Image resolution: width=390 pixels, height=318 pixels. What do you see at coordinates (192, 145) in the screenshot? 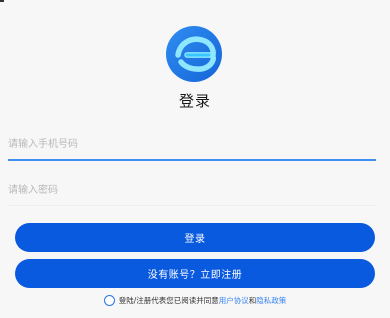
I see `phone-input` at bounding box center [192, 145].